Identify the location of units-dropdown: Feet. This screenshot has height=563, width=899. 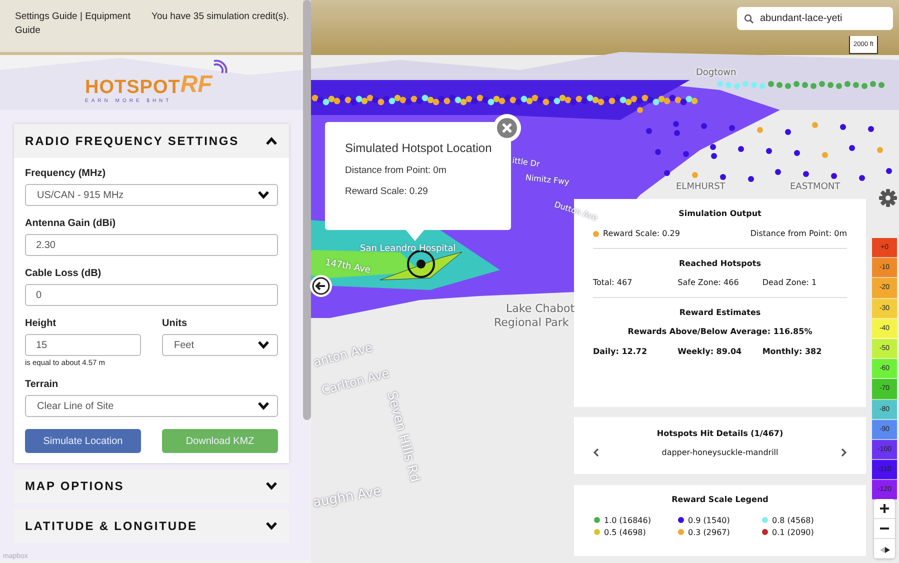
(220, 345).